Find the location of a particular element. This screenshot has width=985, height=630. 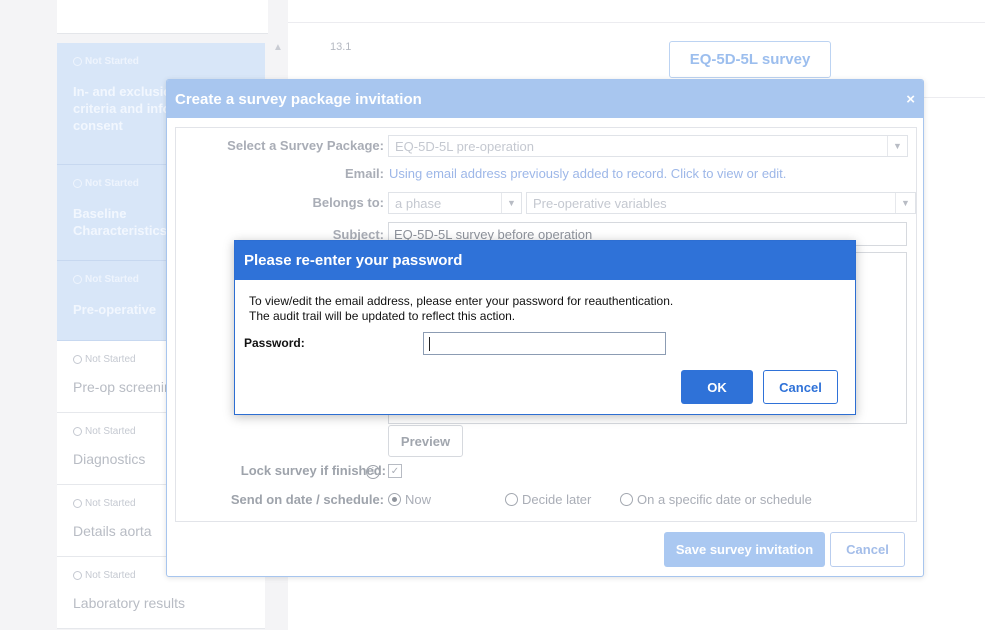

preview-button: Preview is located at coordinates (425, 441).